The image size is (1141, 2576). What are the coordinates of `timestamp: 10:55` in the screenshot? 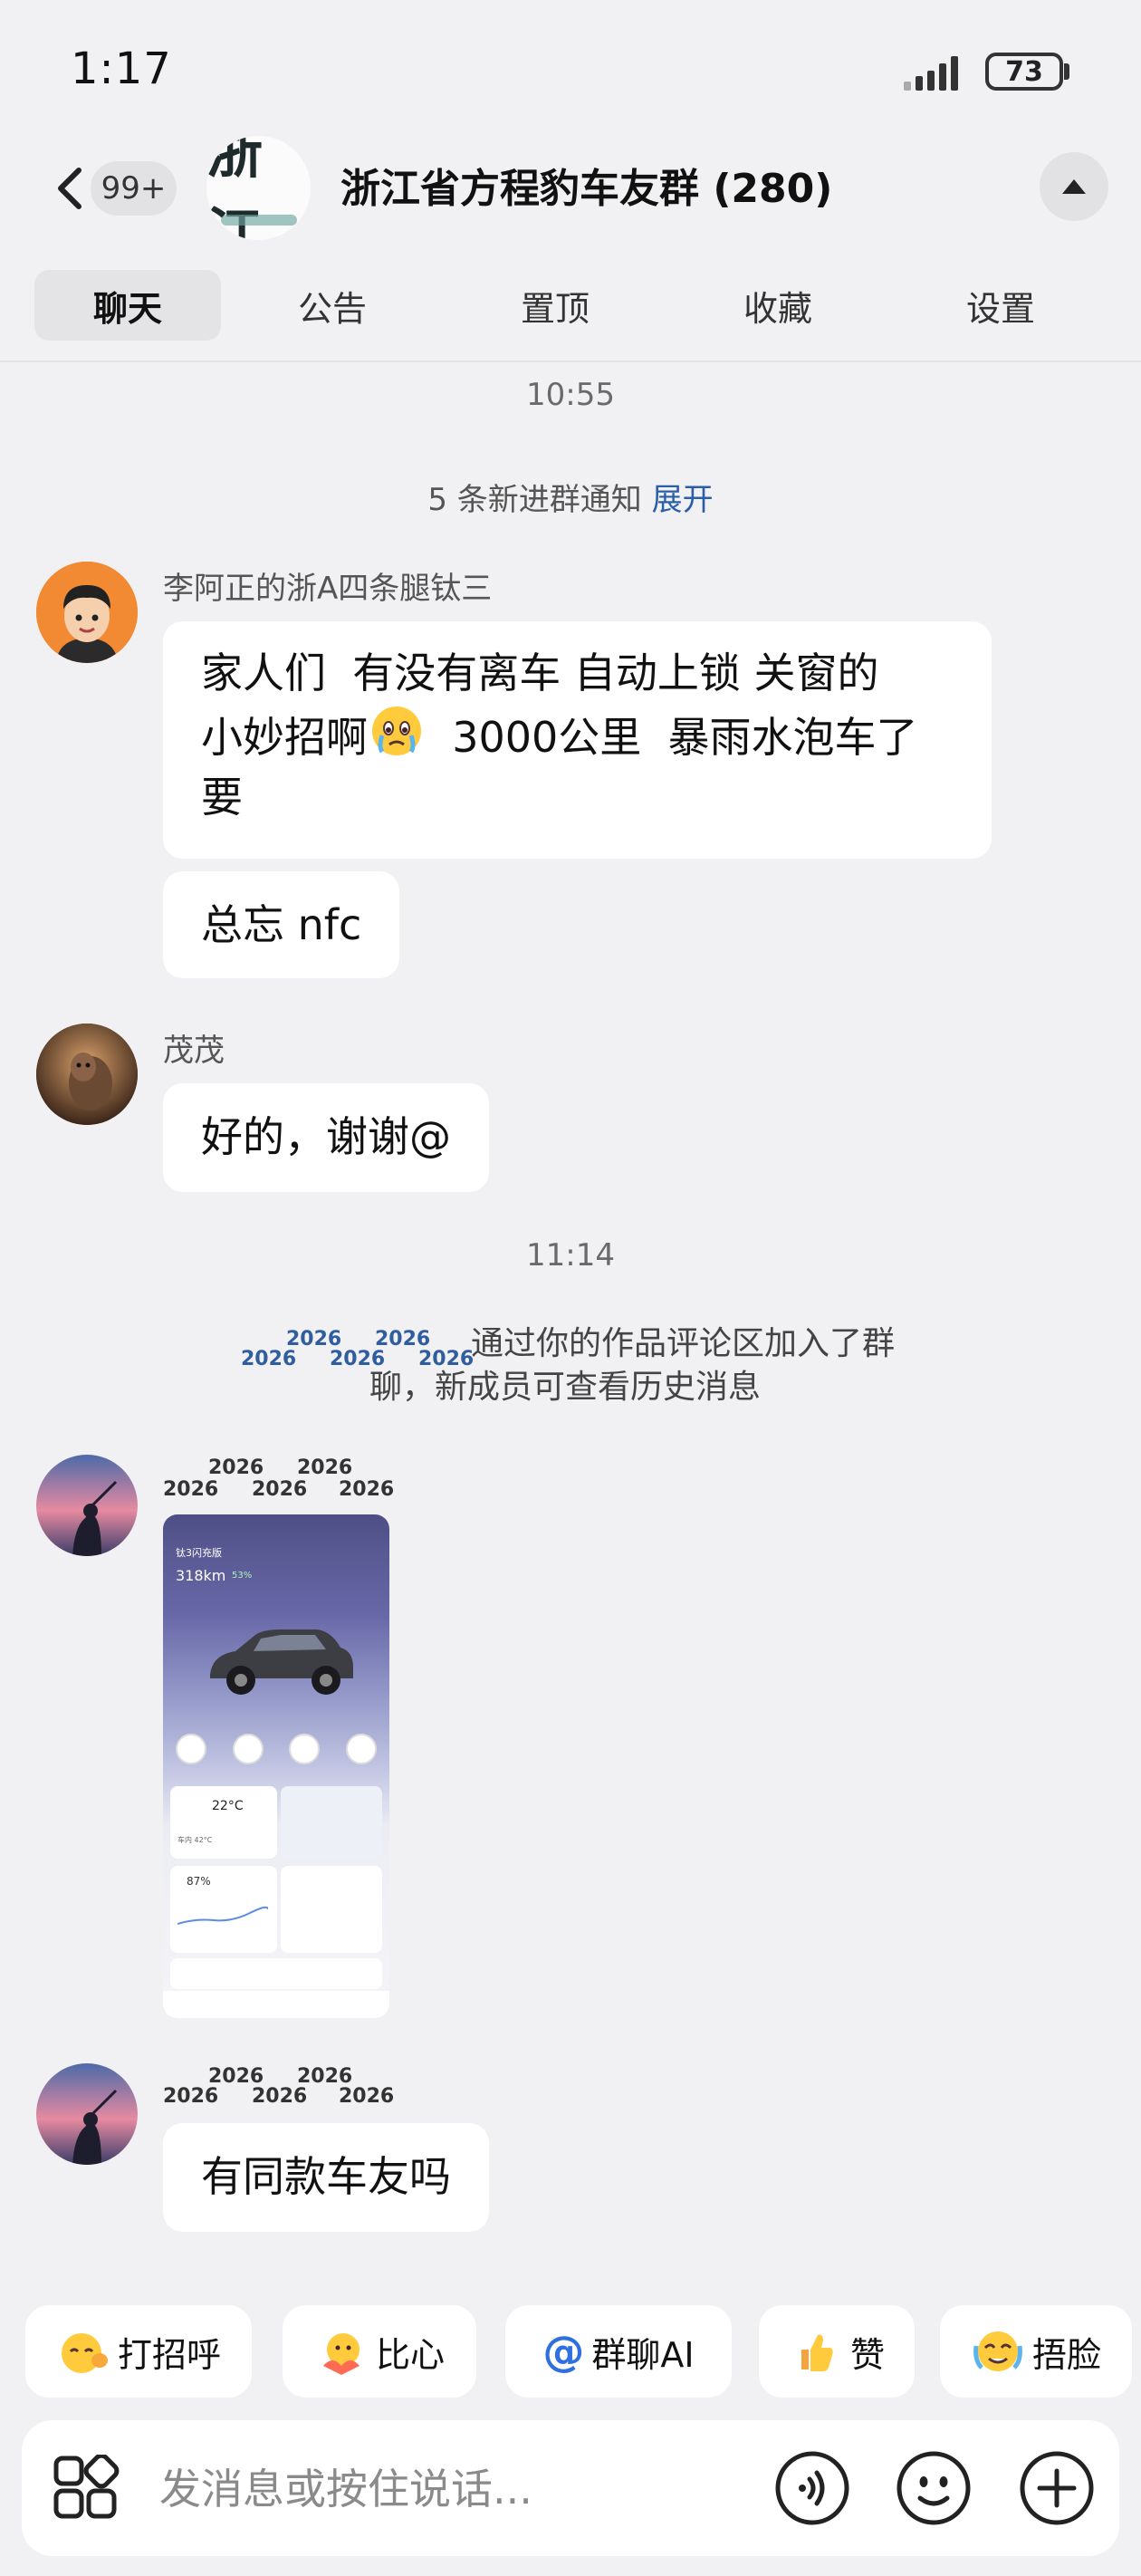 It's located at (570, 395).